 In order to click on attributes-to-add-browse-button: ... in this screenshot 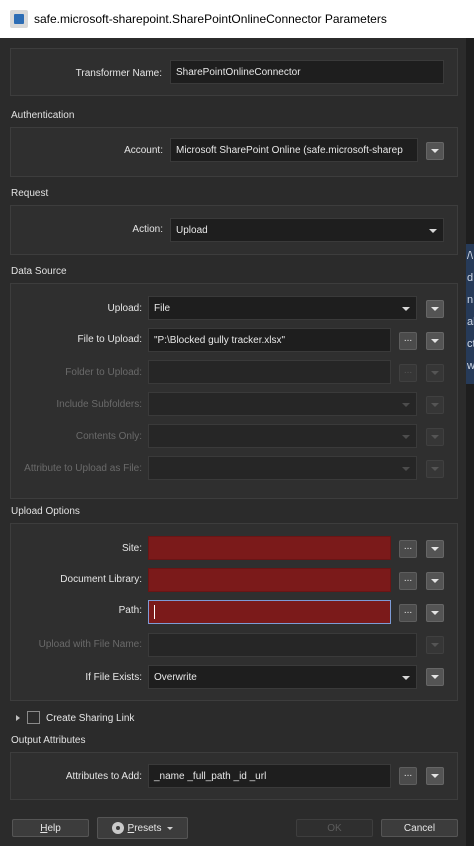, I will do `click(408, 776)`.